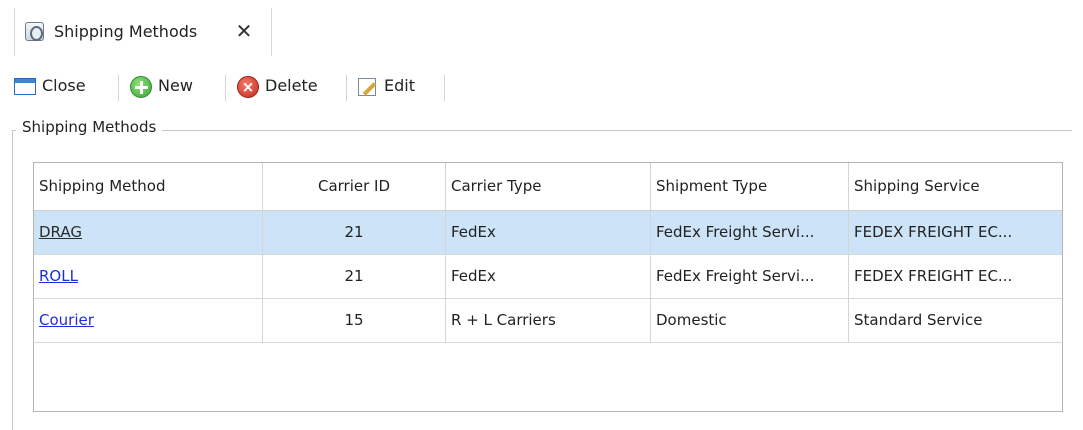 The image size is (1083, 430). I want to click on edit-icon, so click(367, 87).